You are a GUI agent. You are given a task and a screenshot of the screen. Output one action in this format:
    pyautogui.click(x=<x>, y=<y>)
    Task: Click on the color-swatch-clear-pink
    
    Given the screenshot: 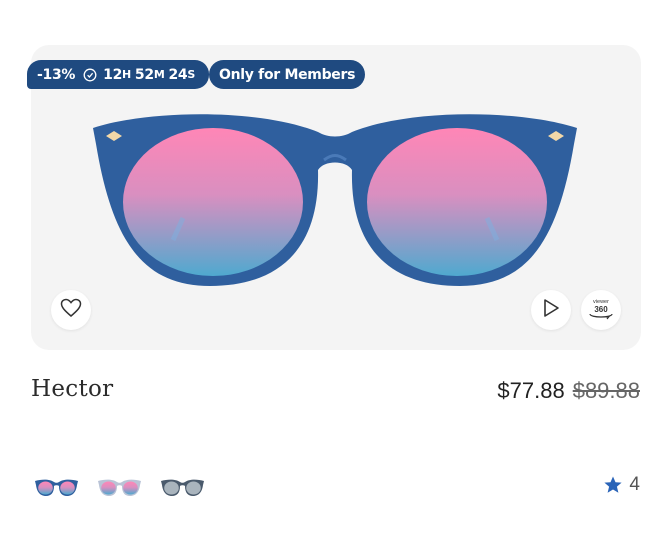 What is the action you would take?
    pyautogui.click(x=119, y=487)
    